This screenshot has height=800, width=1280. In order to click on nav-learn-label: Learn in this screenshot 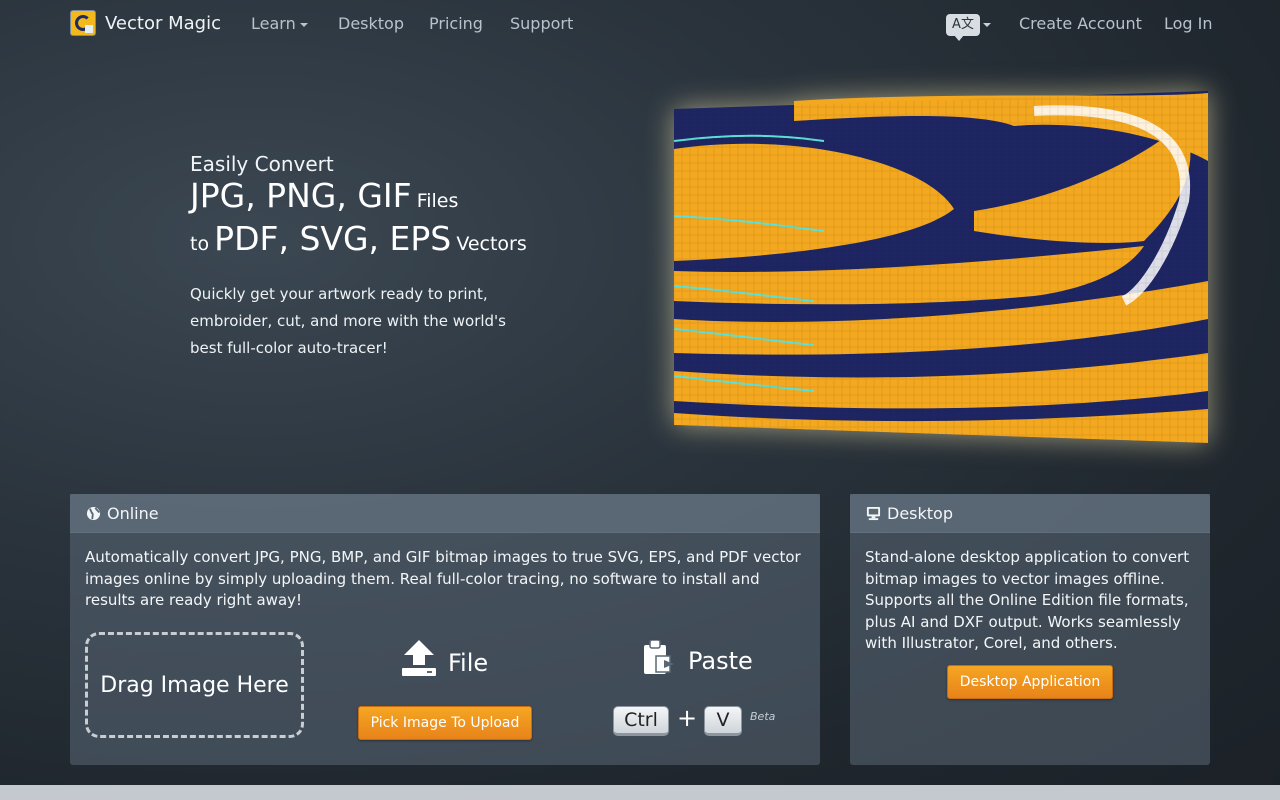, I will do `click(273, 23)`.